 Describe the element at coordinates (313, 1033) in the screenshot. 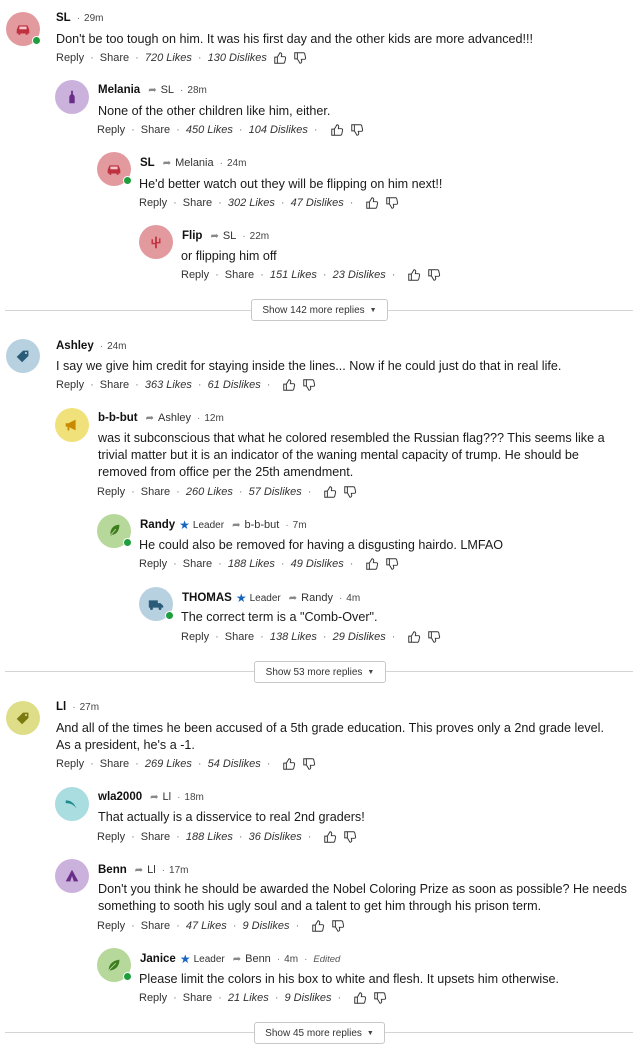

I see `show-more-label: Show 45 more replies` at that location.